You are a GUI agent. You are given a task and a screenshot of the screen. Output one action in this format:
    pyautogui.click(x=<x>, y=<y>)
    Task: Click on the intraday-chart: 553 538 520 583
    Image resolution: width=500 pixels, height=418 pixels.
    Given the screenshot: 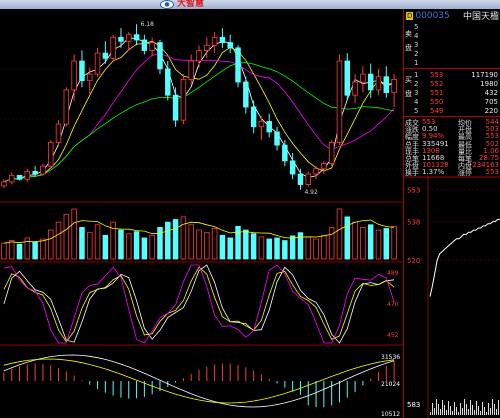 What is the action you would take?
    pyautogui.click(x=452, y=296)
    